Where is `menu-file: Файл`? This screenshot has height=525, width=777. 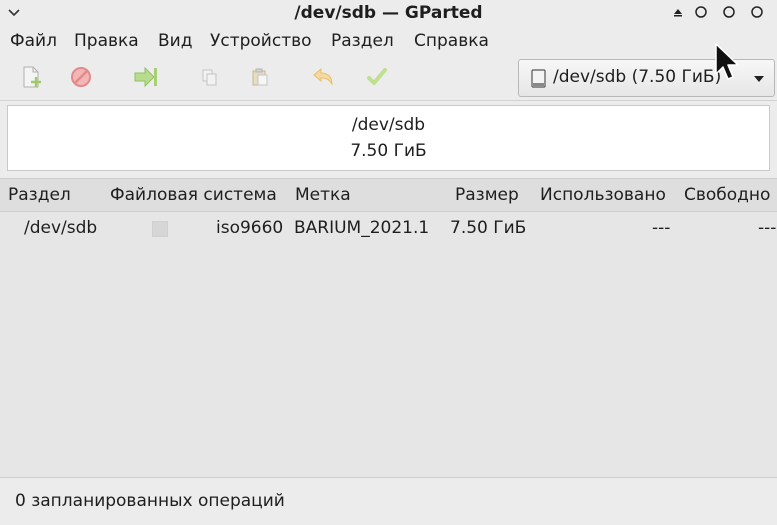 menu-file: Файл is located at coordinates (33, 41).